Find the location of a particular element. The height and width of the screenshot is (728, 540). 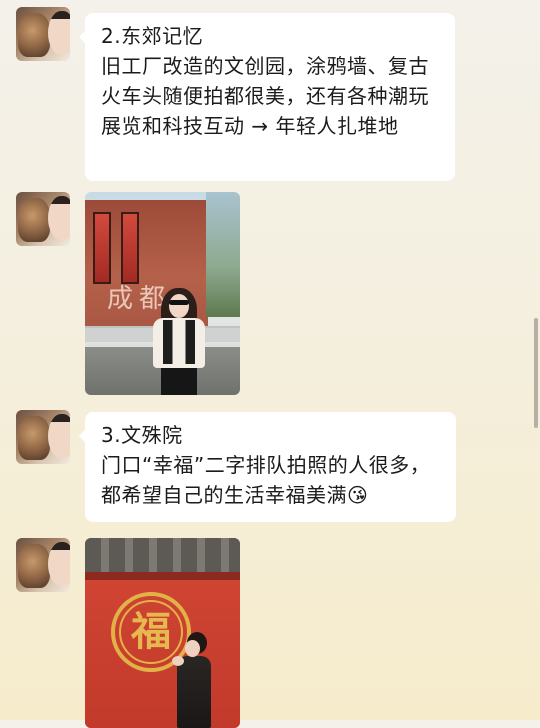

message-image-fu-wall: 福 is located at coordinates (162, 633).